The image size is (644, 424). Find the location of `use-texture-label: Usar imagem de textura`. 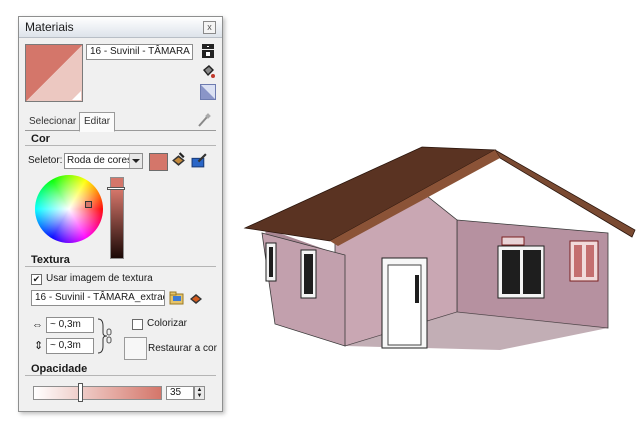

use-texture-label: Usar imagem de textura is located at coordinates (99, 278).